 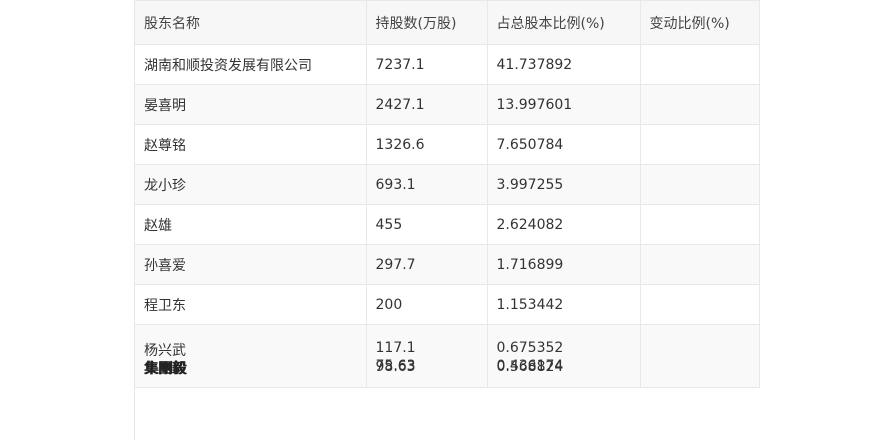 What do you see at coordinates (564, 184) in the screenshot?
I see `cell-ratio: 3.997255` at bounding box center [564, 184].